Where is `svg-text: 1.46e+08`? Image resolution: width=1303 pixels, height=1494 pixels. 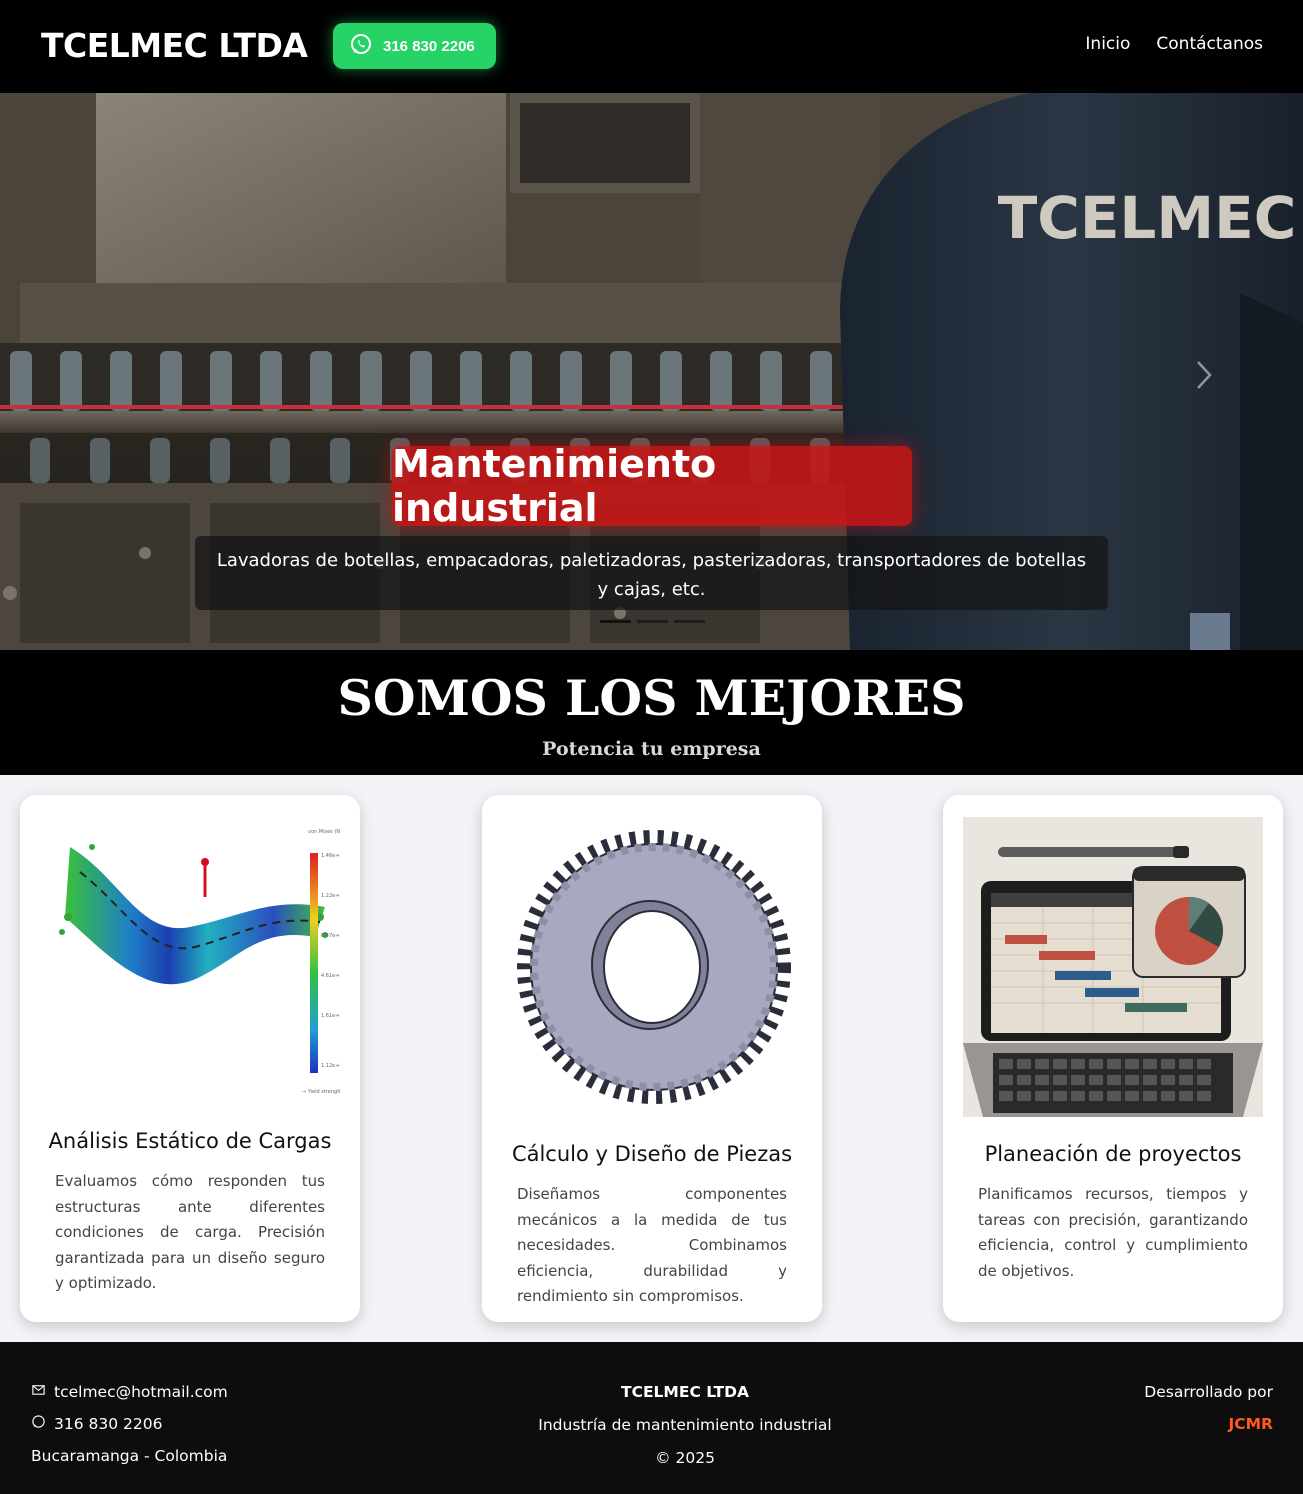
svg-text: 1.46e+08 is located at coordinates (330, 856).